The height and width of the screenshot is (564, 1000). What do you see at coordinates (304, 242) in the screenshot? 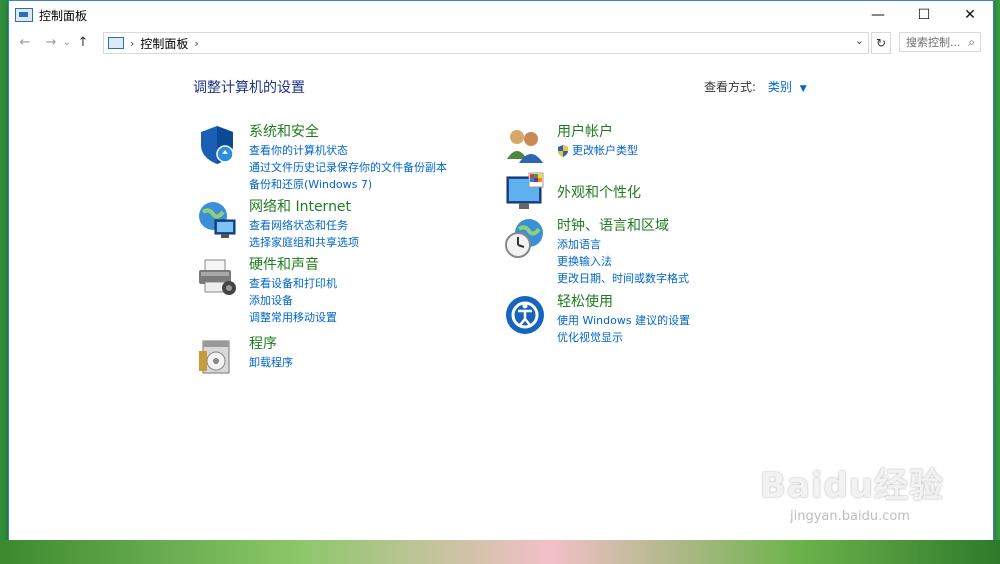
I see `link-homegroup-sharing: 选择家庭组和共享选项` at bounding box center [304, 242].